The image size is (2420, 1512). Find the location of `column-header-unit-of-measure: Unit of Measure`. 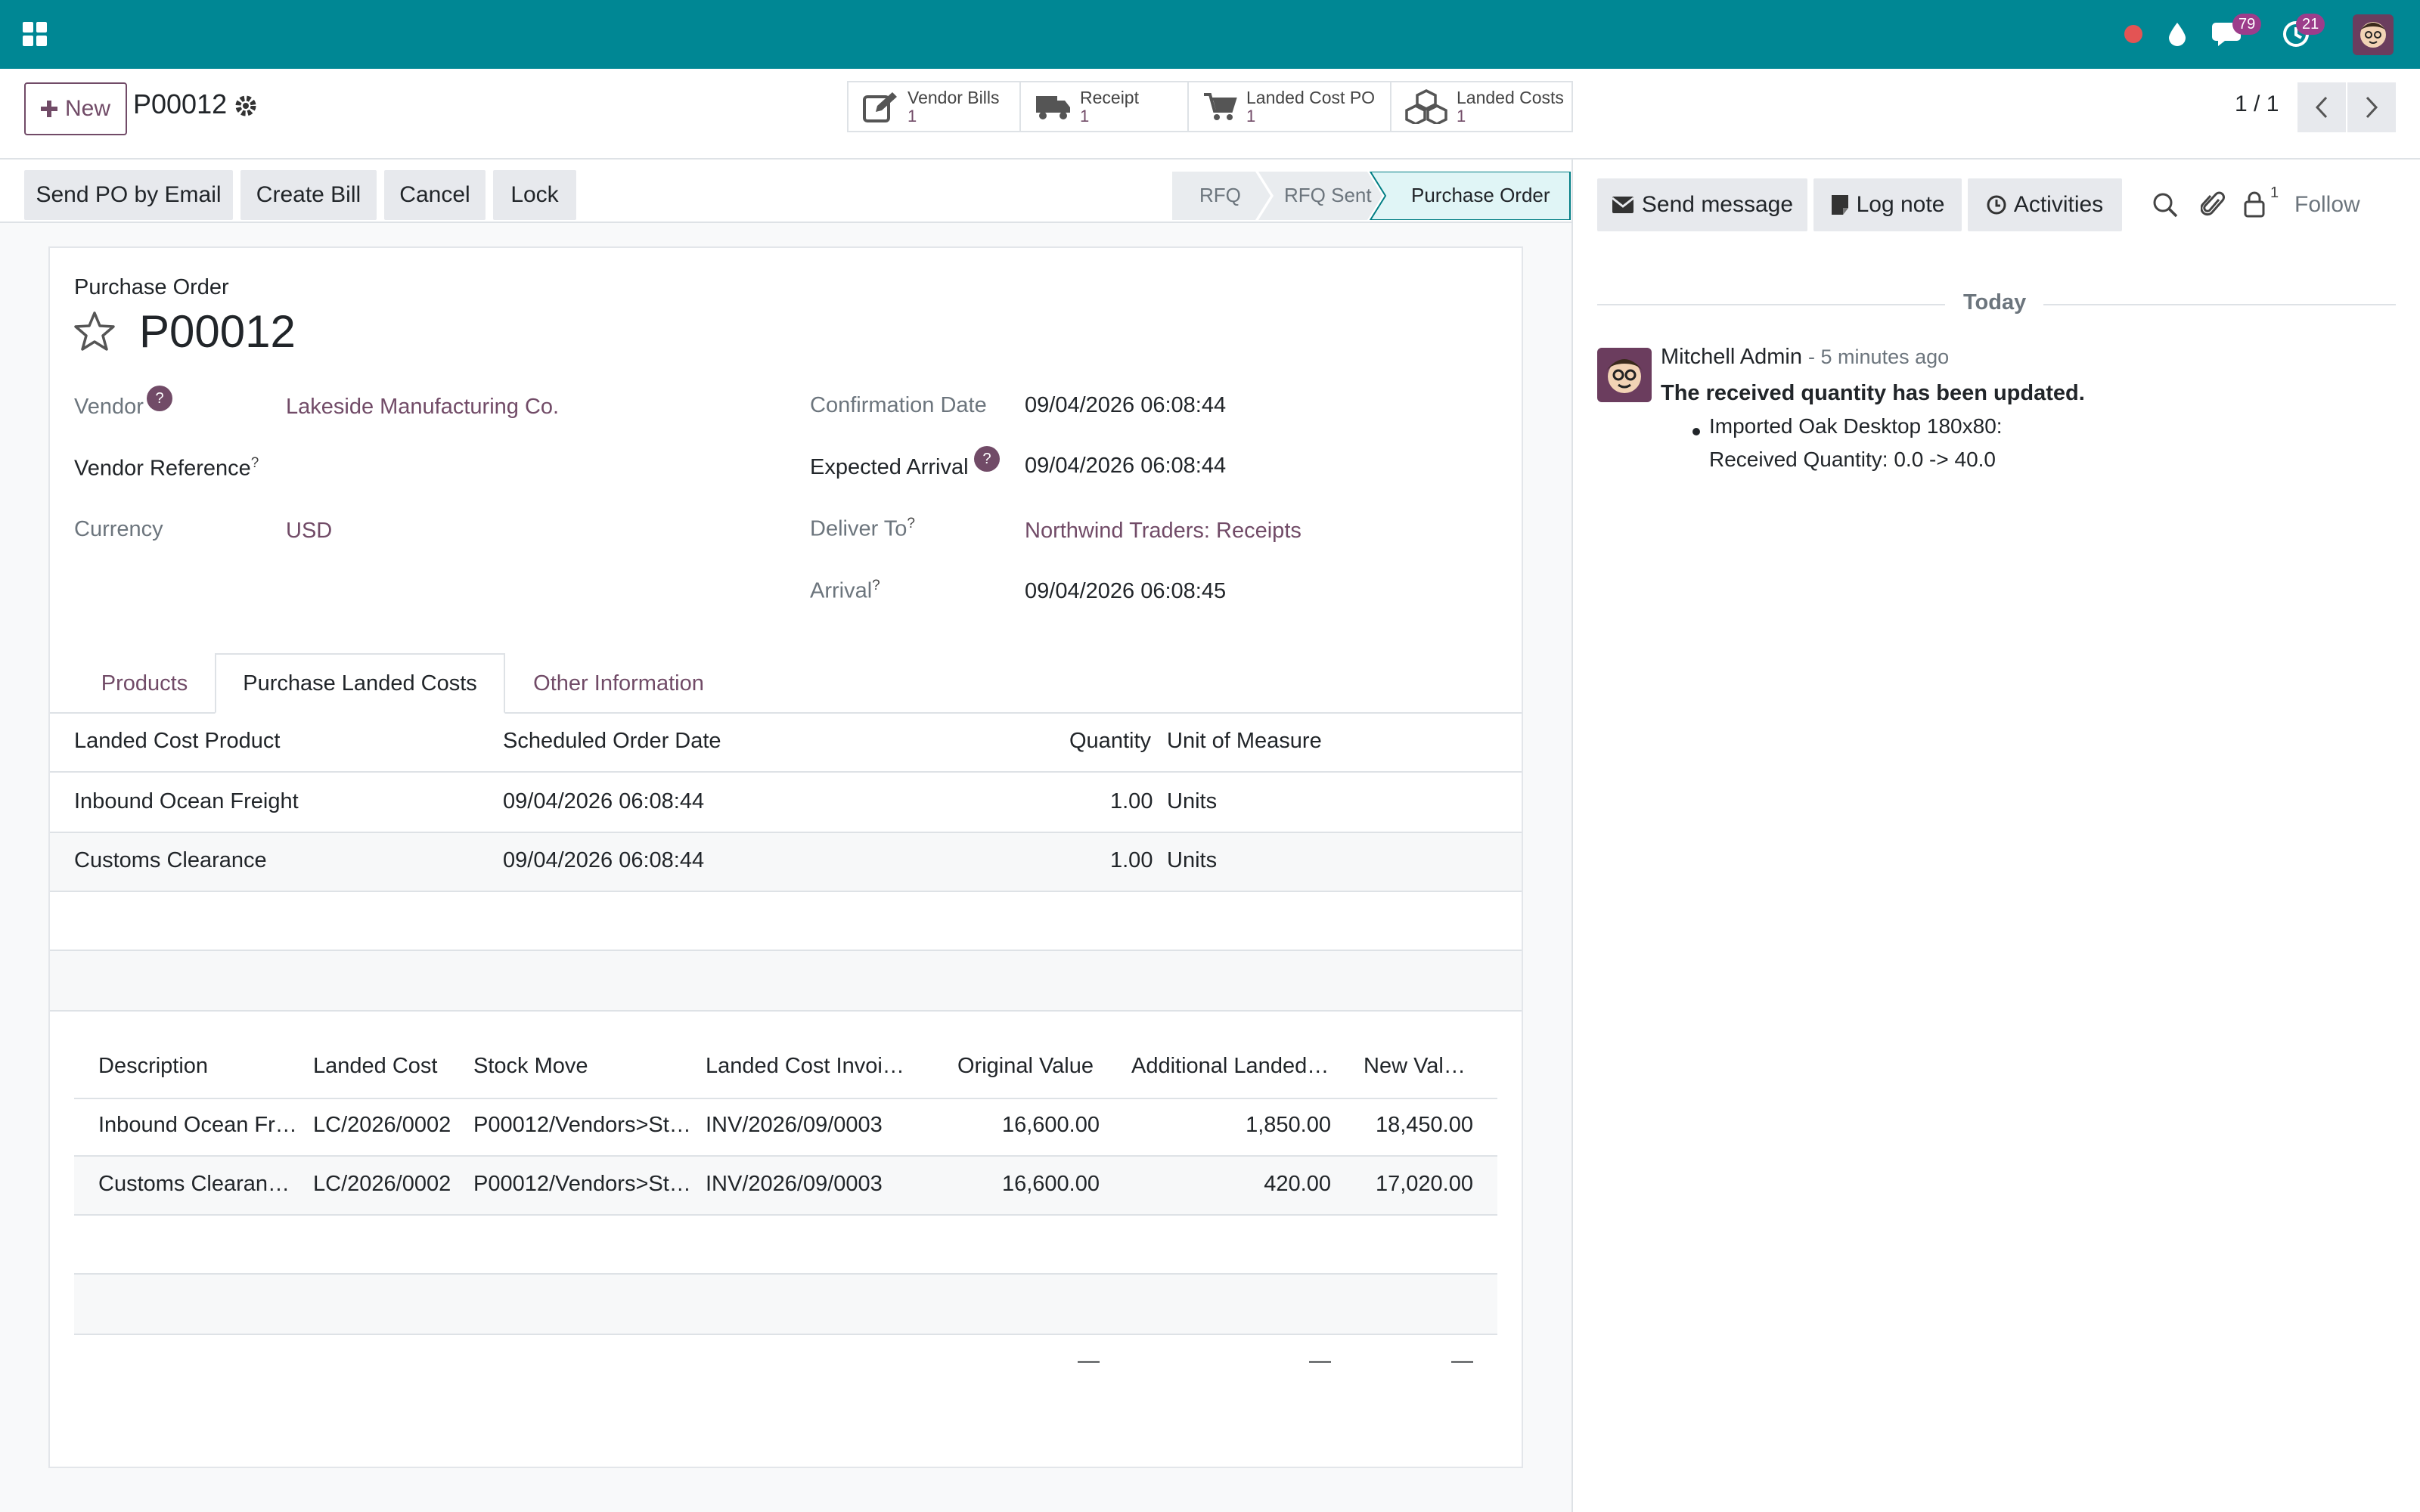

column-header-unit-of-measure: Unit of Measure is located at coordinates (1244, 741).